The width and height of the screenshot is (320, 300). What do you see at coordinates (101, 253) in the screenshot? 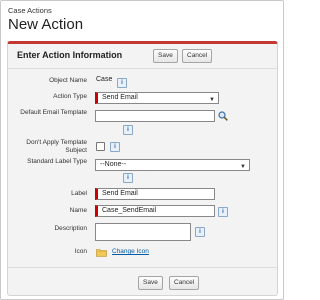
I see `folder-icon` at bounding box center [101, 253].